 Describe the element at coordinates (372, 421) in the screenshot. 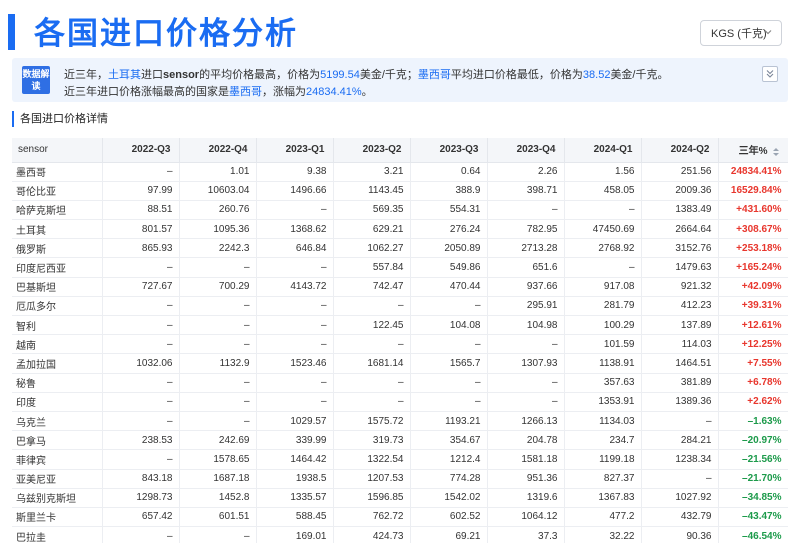

I see `price-cell: 1575.72` at that location.